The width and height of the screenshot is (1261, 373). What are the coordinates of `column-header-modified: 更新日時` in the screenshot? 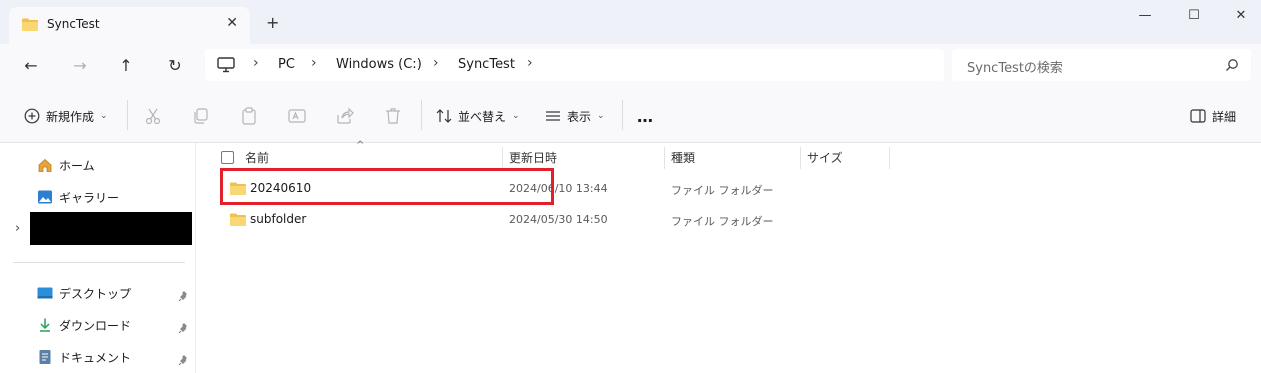 It's located at (533, 157).